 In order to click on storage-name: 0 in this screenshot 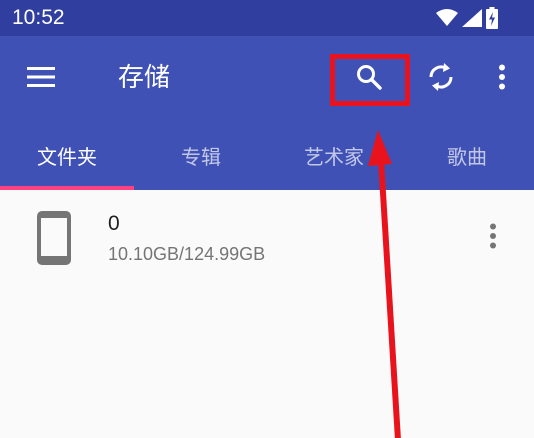, I will do `click(114, 223)`.